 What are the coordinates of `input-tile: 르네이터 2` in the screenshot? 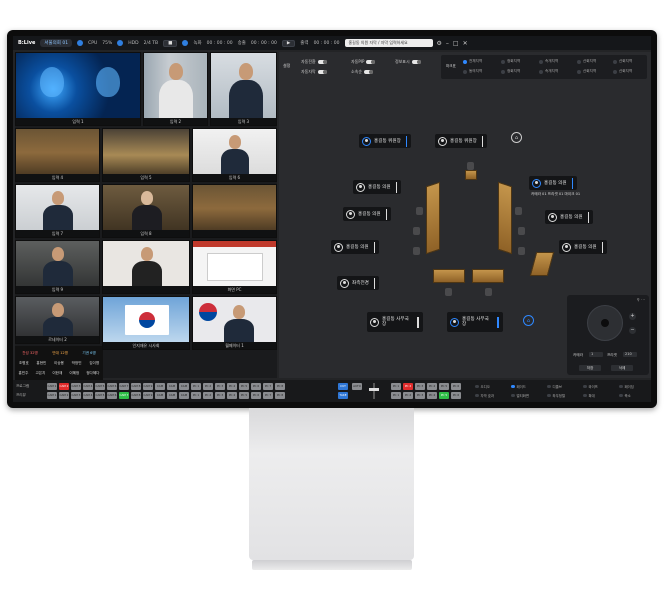 It's located at (57, 320).